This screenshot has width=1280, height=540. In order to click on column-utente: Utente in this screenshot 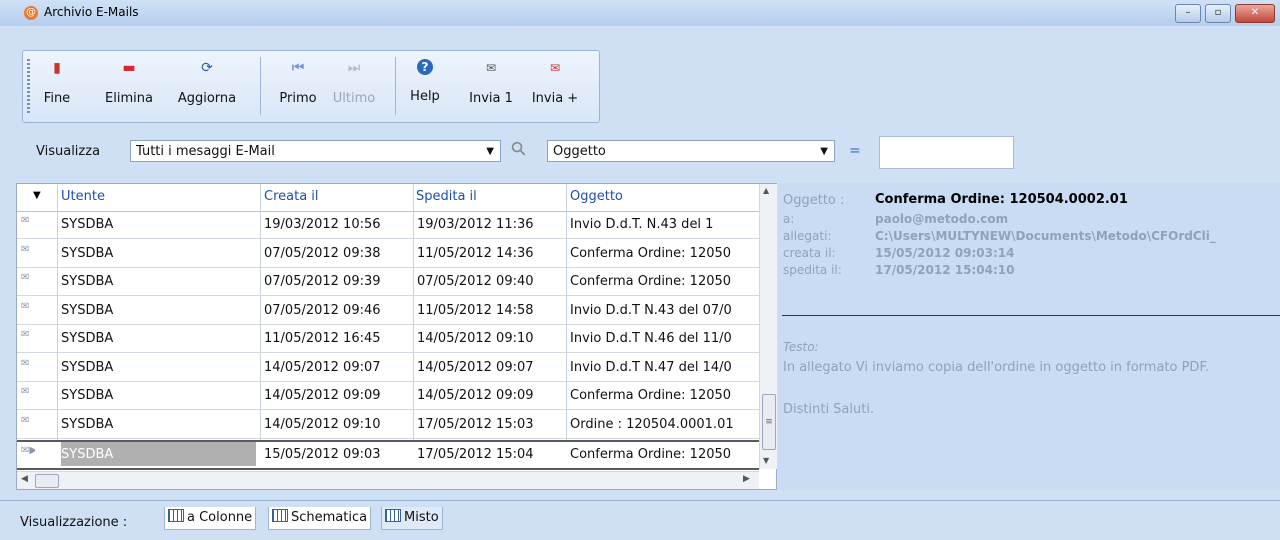, I will do `click(83, 196)`.